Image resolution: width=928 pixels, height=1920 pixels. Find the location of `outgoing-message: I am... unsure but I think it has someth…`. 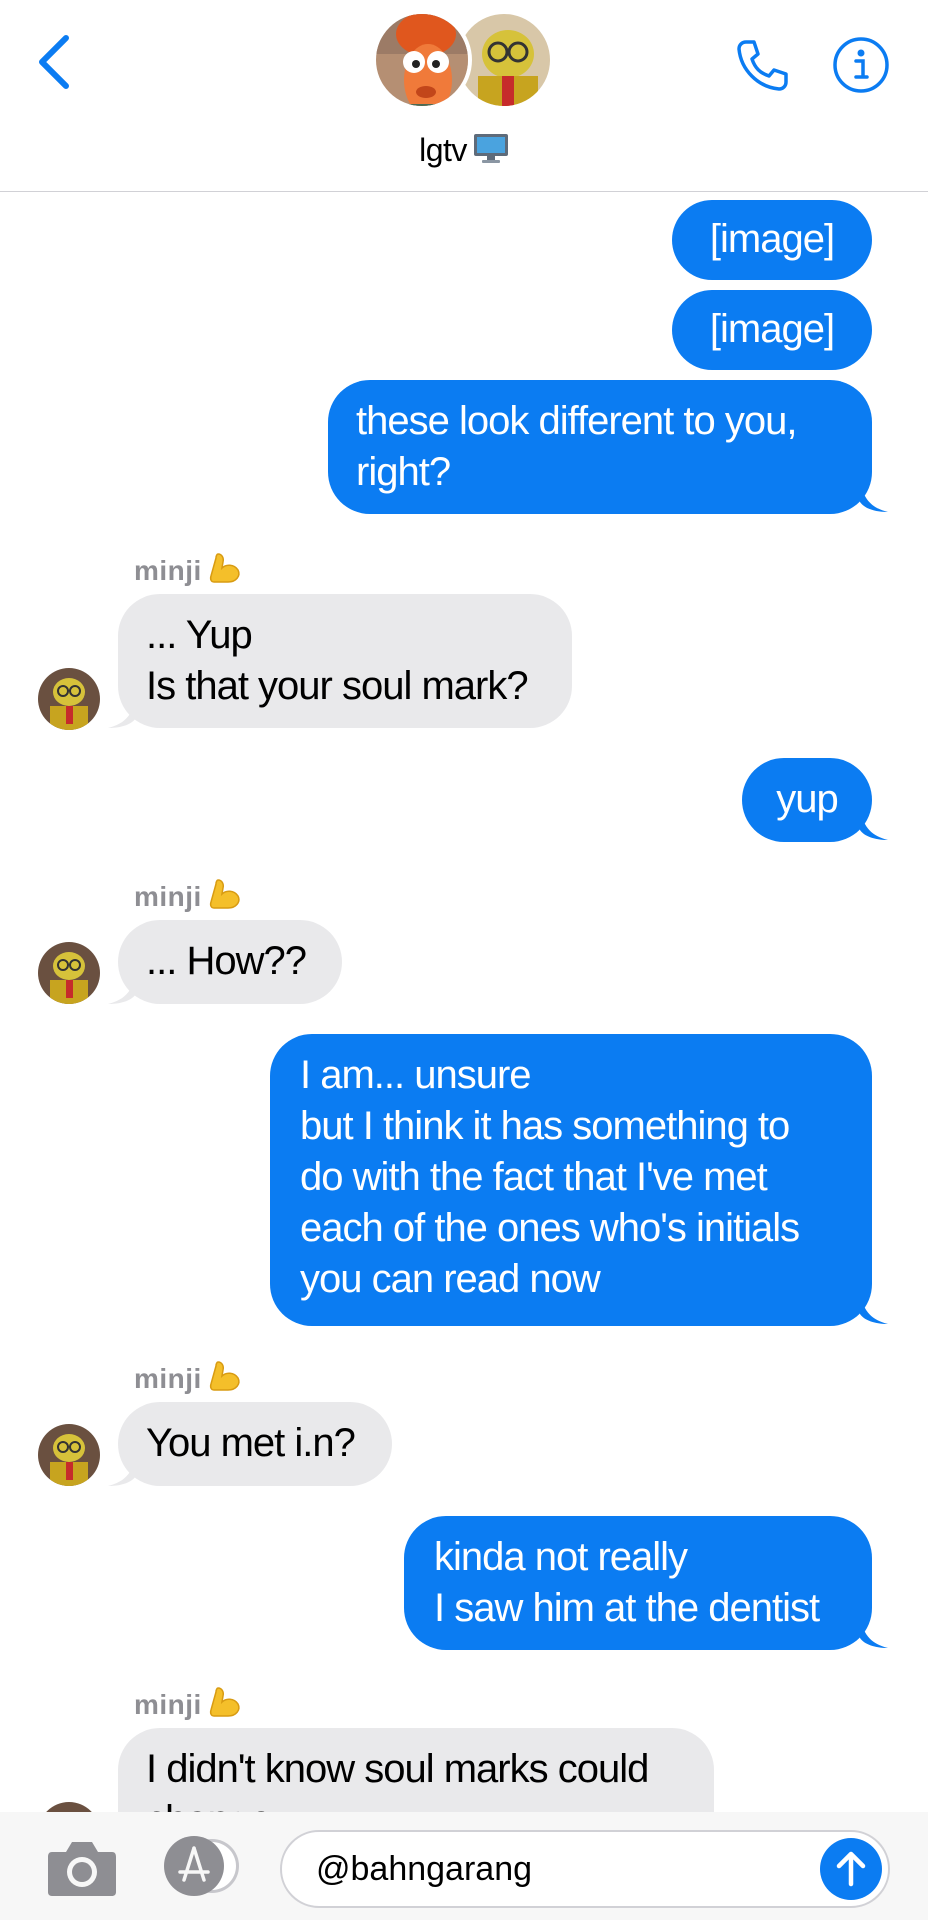

outgoing-message: I am... unsure but I think it has someth… is located at coordinates (571, 1180).